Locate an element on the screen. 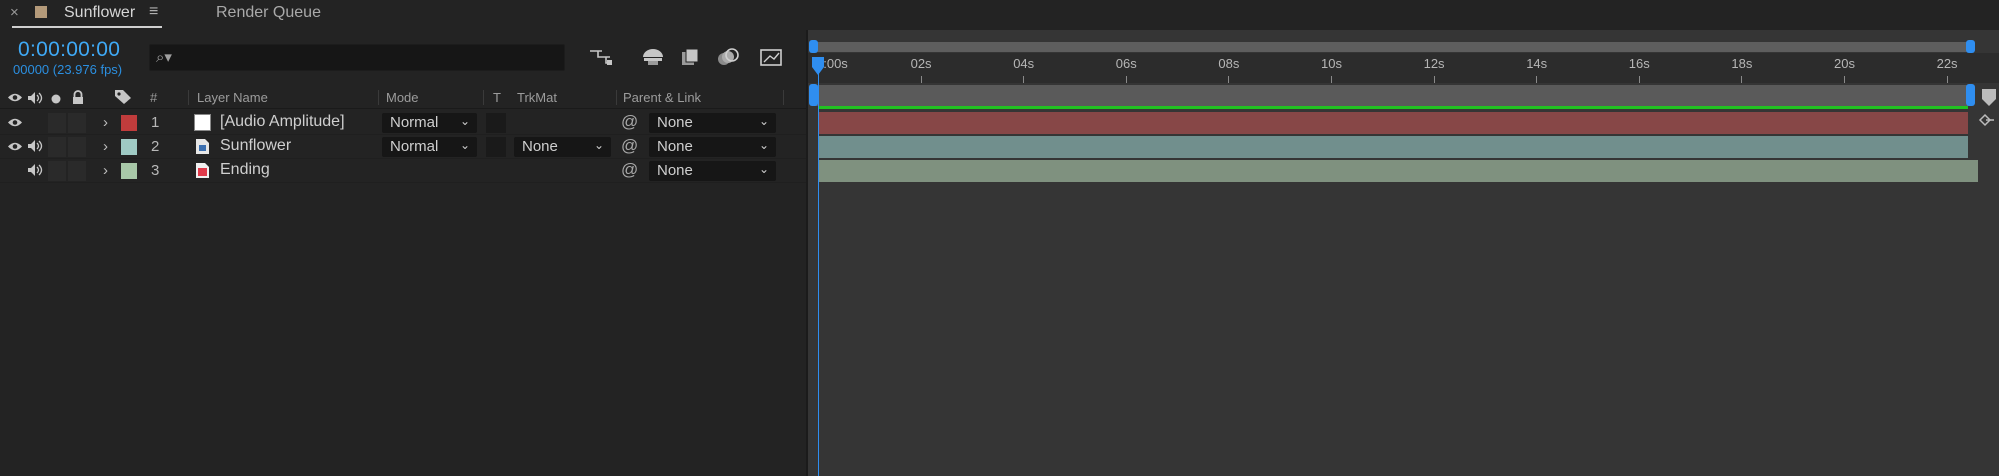  navigator-end-handle is located at coordinates (1970, 46).